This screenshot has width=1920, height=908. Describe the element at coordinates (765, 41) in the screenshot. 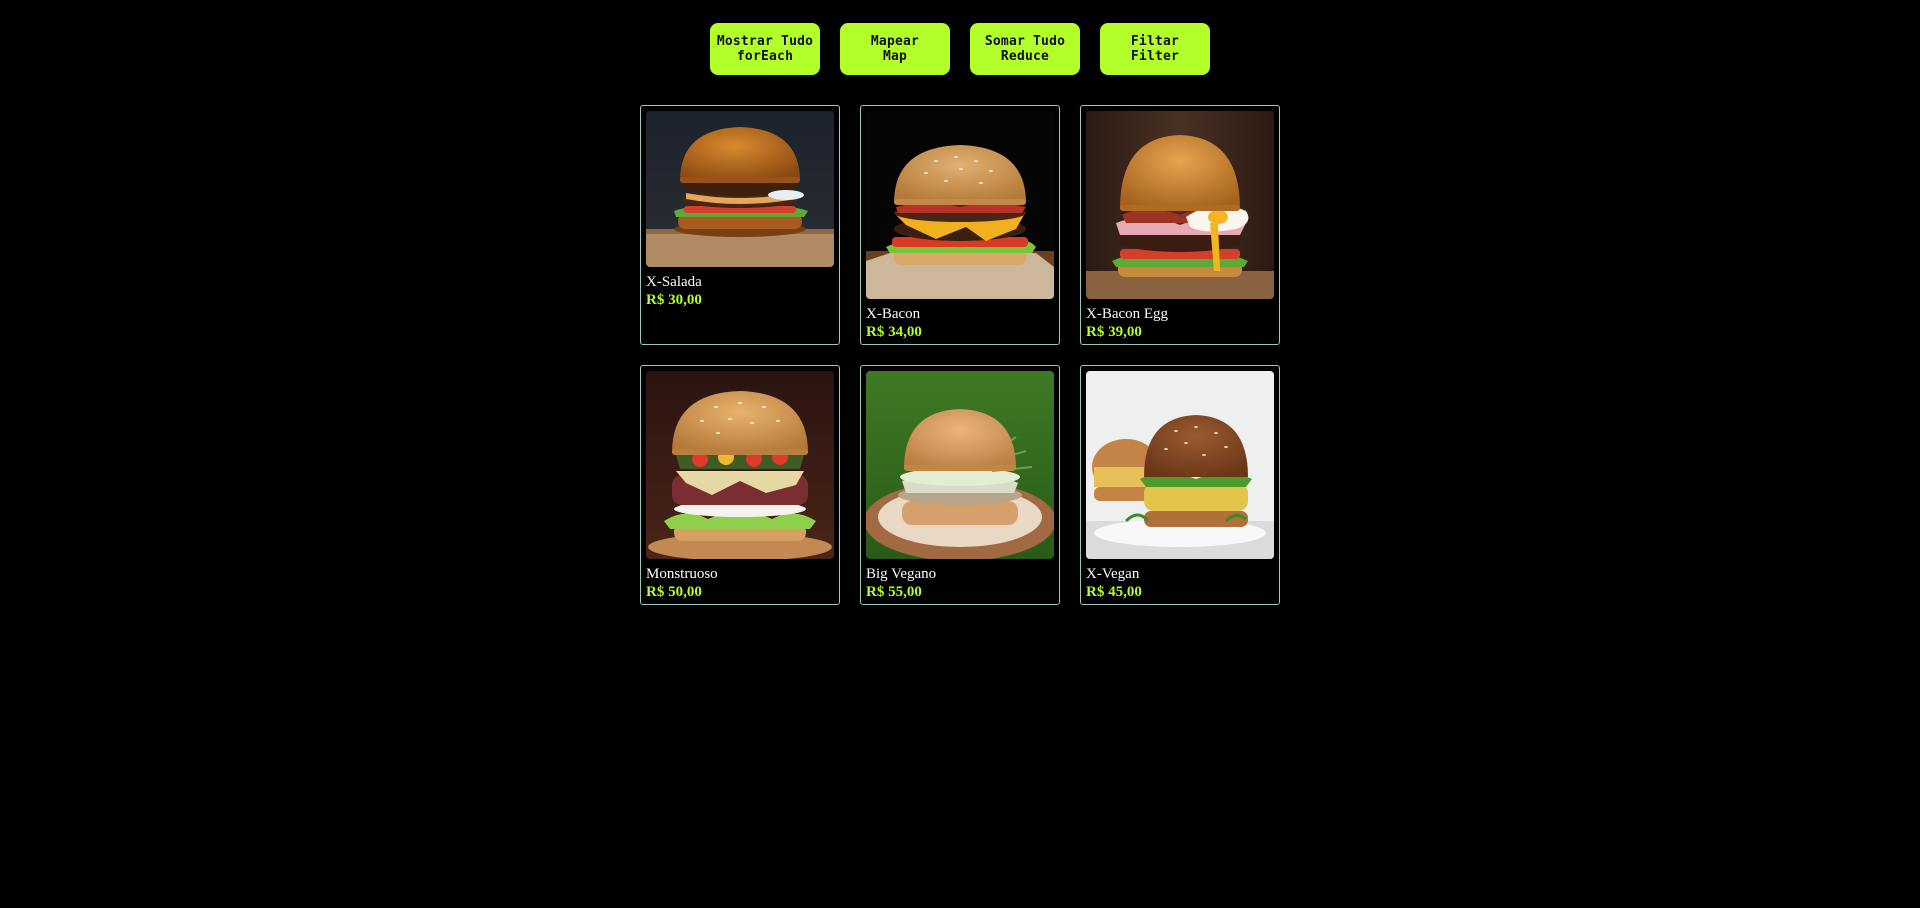

I see `button-label-line1: Mostrar Tudo` at that location.